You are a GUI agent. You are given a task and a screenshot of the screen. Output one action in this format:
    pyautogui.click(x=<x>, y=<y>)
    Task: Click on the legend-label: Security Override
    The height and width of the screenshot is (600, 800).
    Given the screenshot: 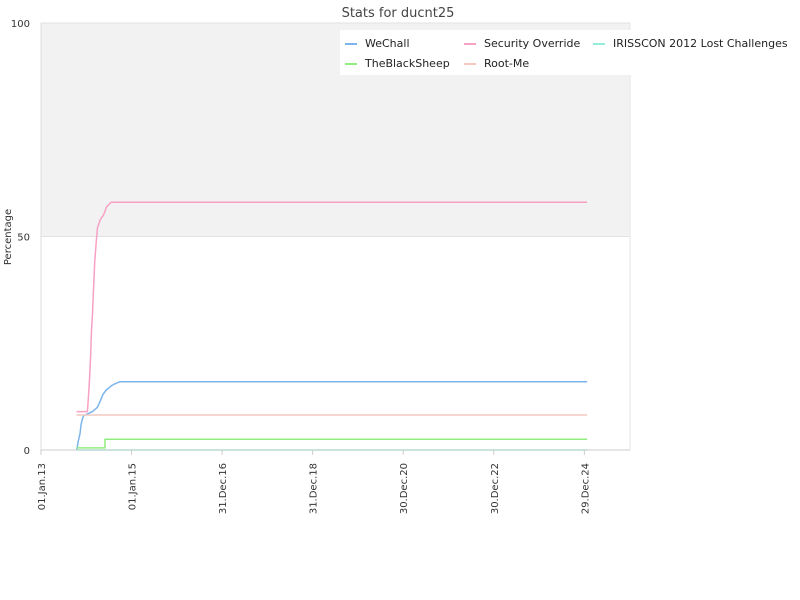 What is the action you would take?
    pyautogui.click(x=532, y=43)
    